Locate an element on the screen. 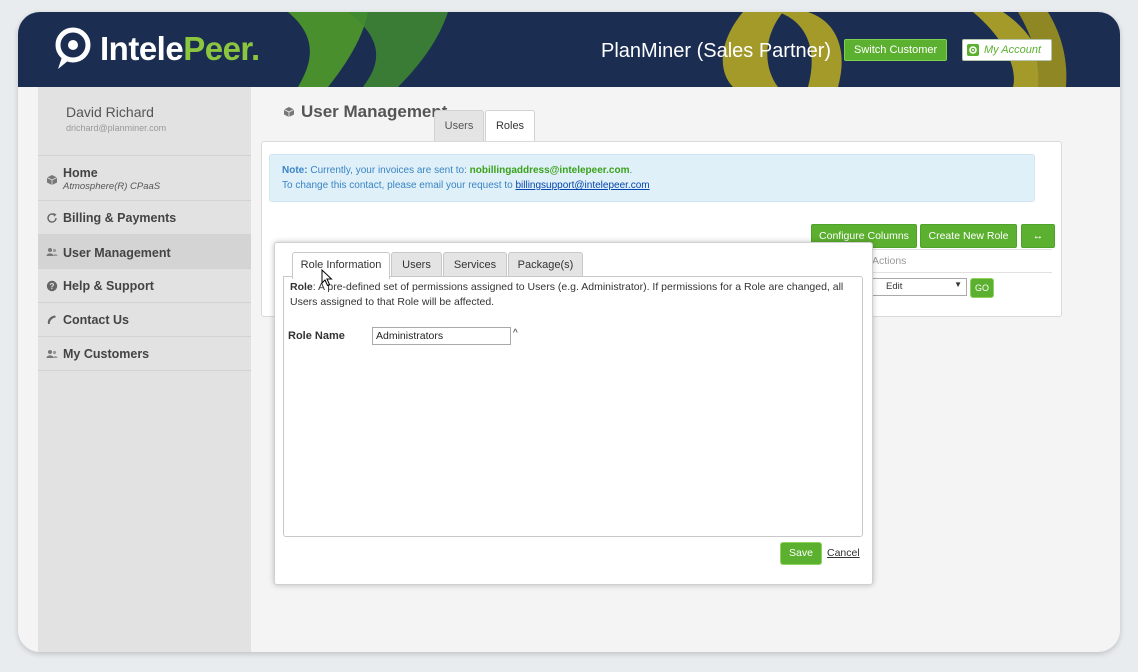 Image resolution: width=1138 pixels, height=672 pixels. sidebar-item-label: Help & Support is located at coordinates (108, 286).